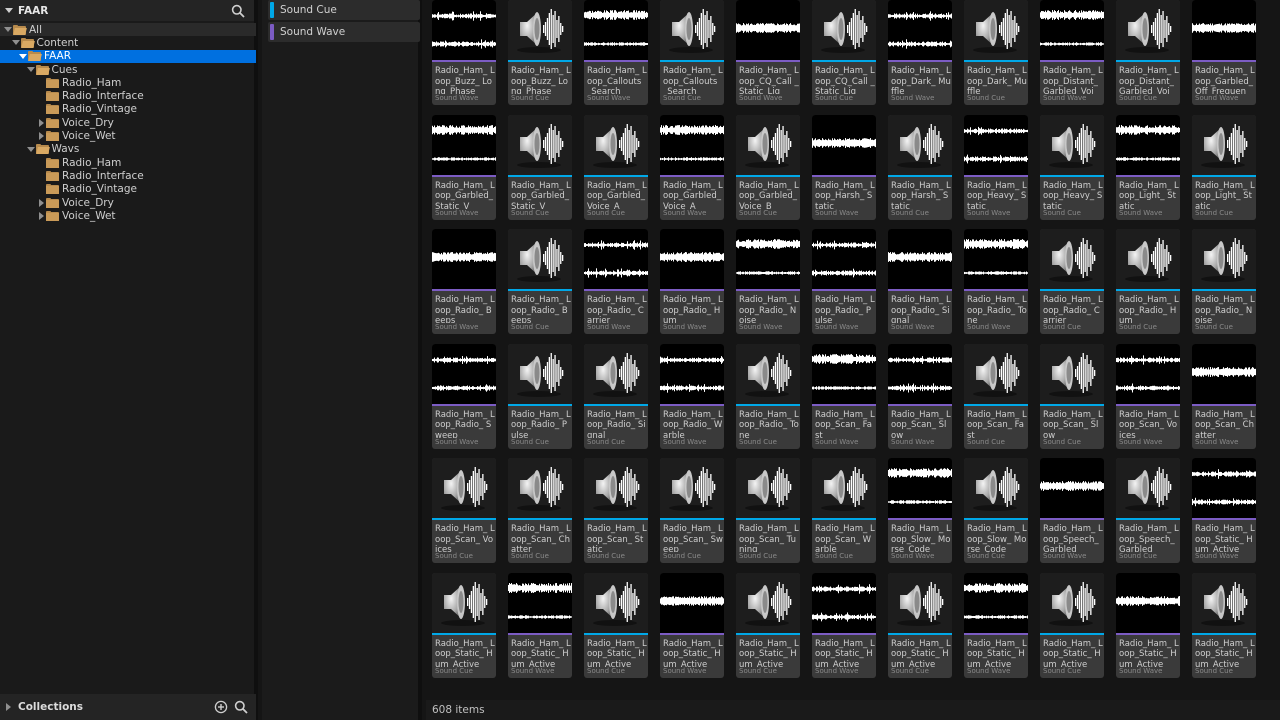  I want to click on sources-header: FAAR, so click(127, 10).